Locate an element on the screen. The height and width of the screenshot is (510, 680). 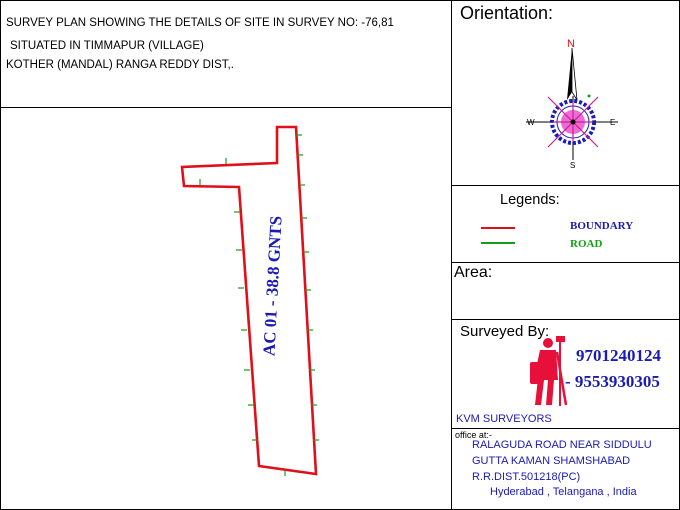
office-address-1: RALAGUDA ROAD NEAR SIDDULU is located at coordinates (562, 445).